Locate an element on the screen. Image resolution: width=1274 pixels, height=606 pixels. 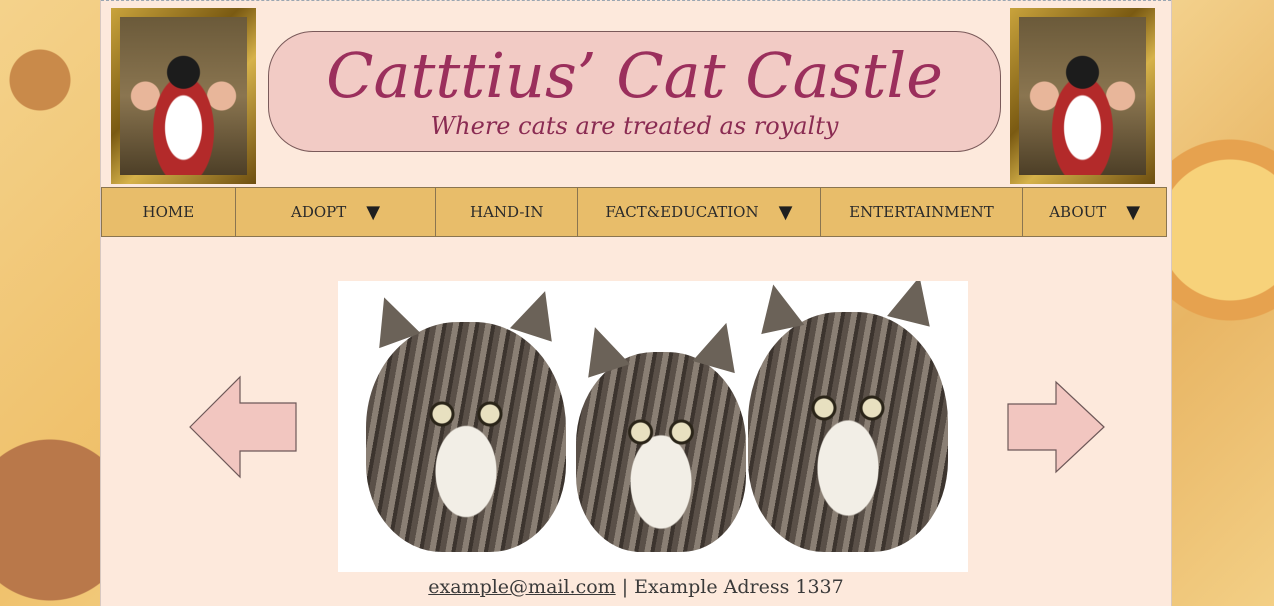
royal-cat-portrait-right is located at coordinates (1082, 96).